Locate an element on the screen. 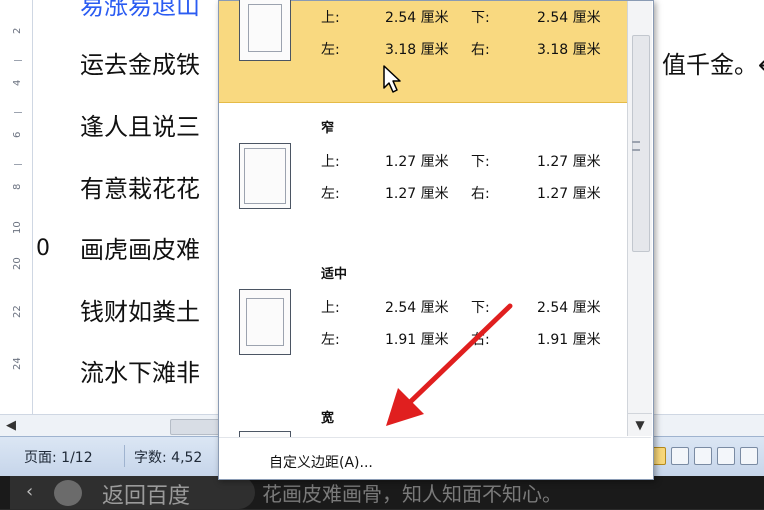 This screenshot has width=764, height=510. dropdown-scrollbar: ▼ is located at coordinates (639, 218).